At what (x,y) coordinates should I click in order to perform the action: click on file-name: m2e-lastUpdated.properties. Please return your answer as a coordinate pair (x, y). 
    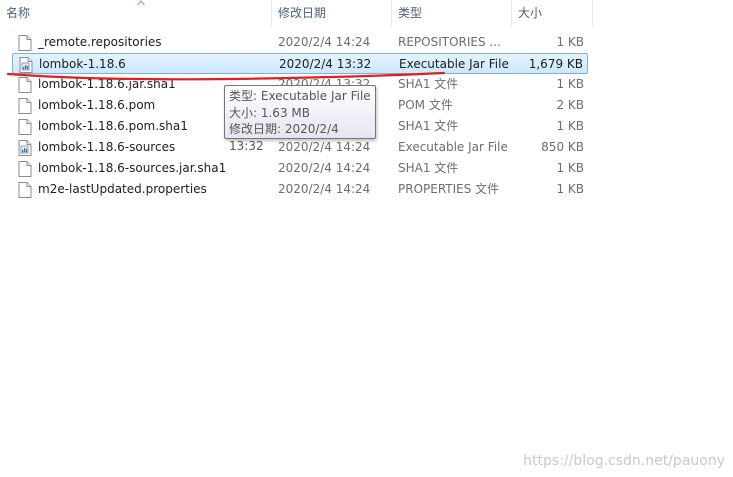
    Looking at the image, I should click on (122, 189).